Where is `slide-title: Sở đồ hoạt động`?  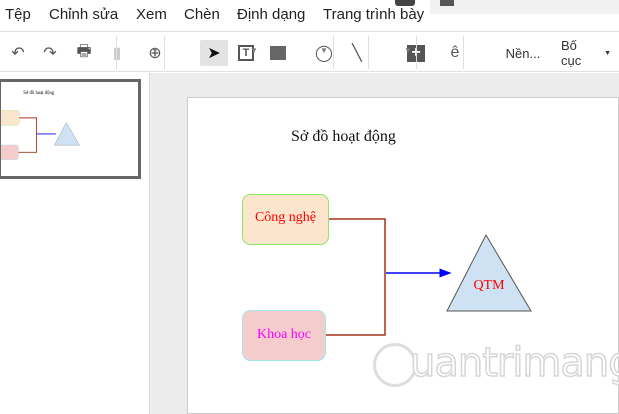
slide-title: Sở đồ hoạt động is located at coordinates (343, 137).